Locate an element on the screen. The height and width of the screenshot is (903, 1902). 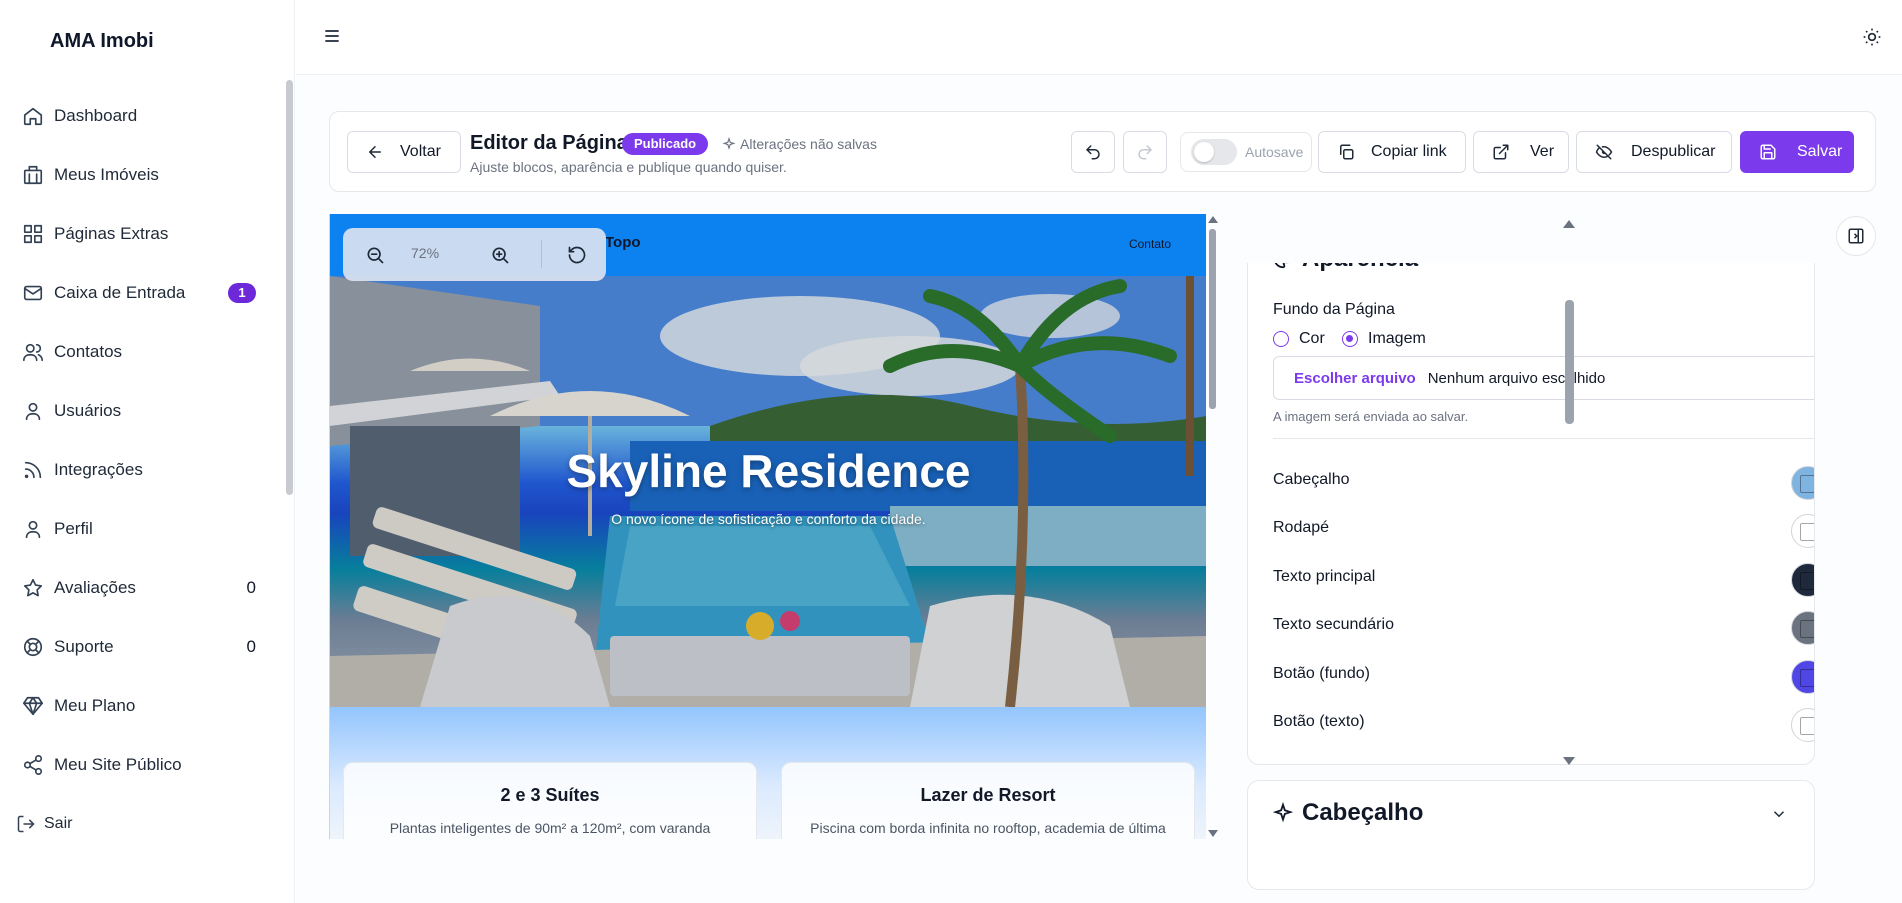
sidebar-item-meu-site-publico: Meu Site Público is located at coordinates (140, 764).